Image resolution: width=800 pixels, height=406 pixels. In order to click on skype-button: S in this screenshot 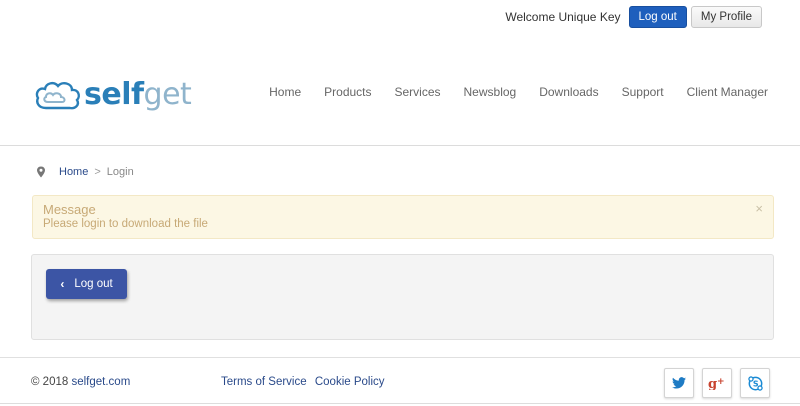, I will do `click(755, 383)`.